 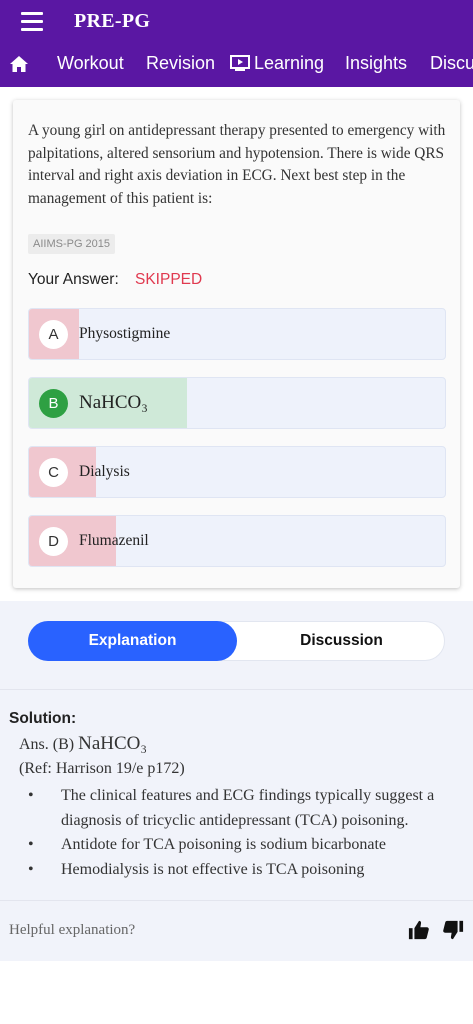 What do you see at coordinates (113, 743) in the screenshot?
I see `solution-answer-value: NaHCO₃` at bounding box center [113, 743].